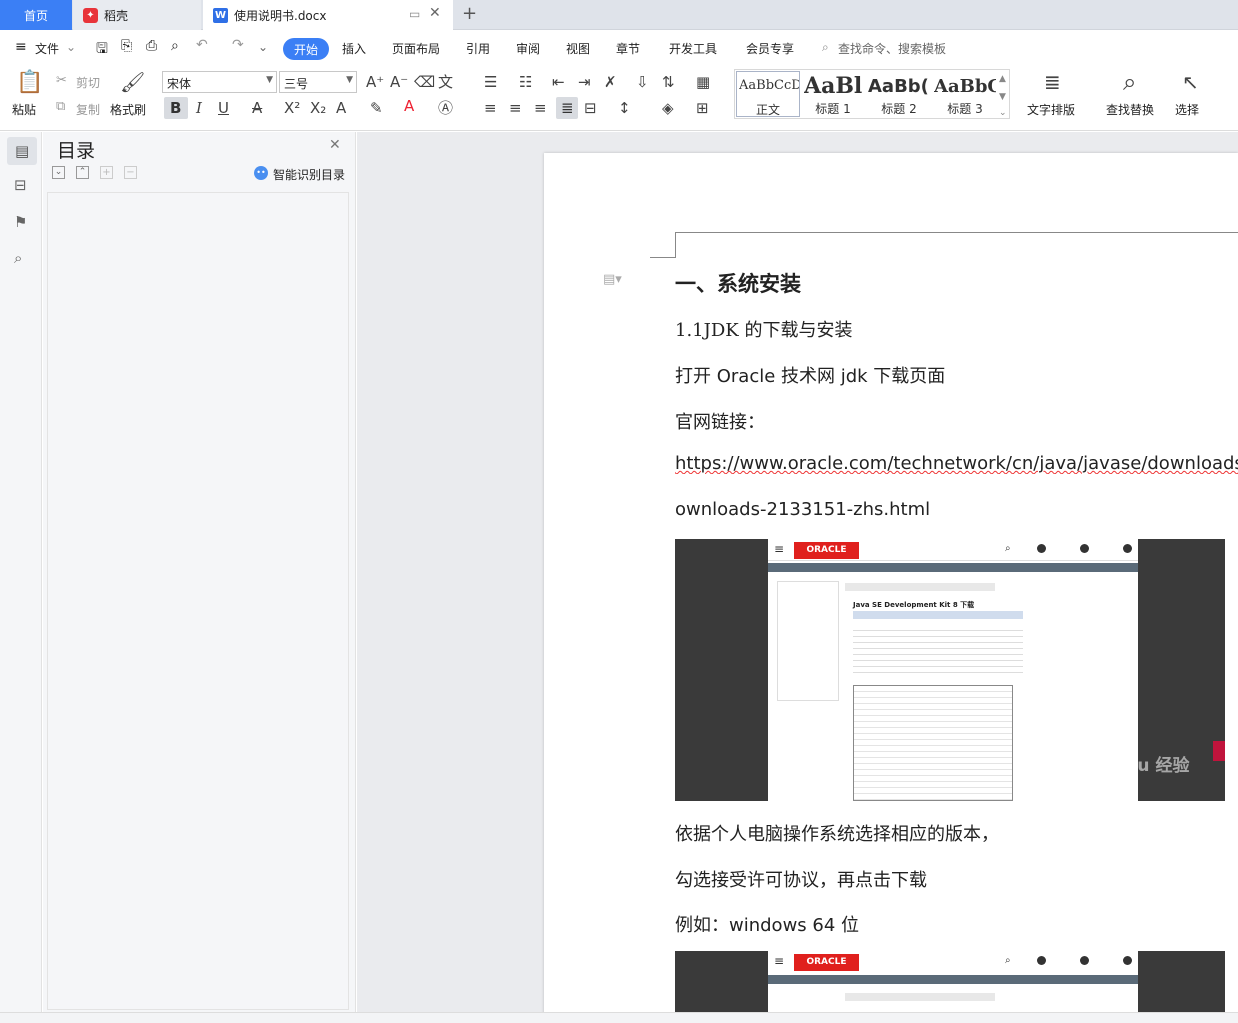 Image resolution: width=1238 pixels, height=1023 pixels. I want to click on text-layout-button: 文字排版, so click(1051, 109).